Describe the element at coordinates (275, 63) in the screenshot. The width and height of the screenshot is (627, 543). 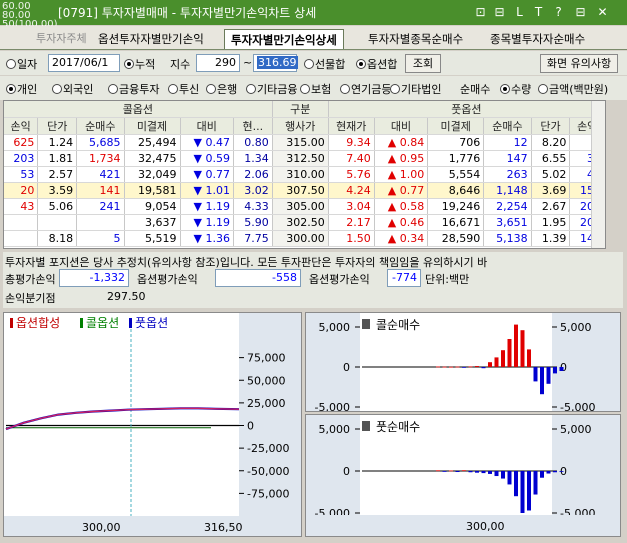
I see `index-to-input: 316.69` at that location.